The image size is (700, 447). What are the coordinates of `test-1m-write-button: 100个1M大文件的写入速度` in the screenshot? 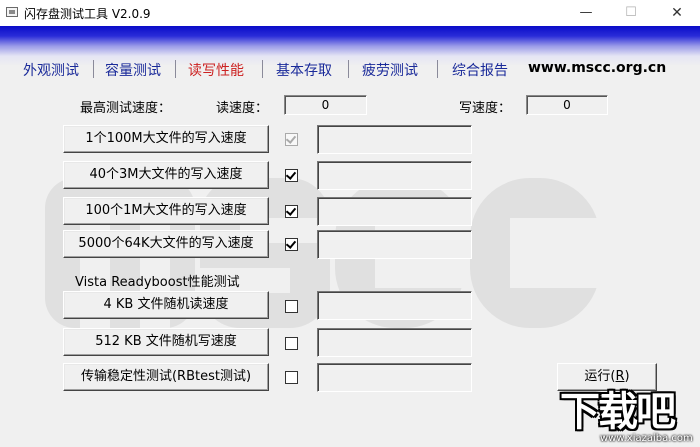 It's located at (166, 211).